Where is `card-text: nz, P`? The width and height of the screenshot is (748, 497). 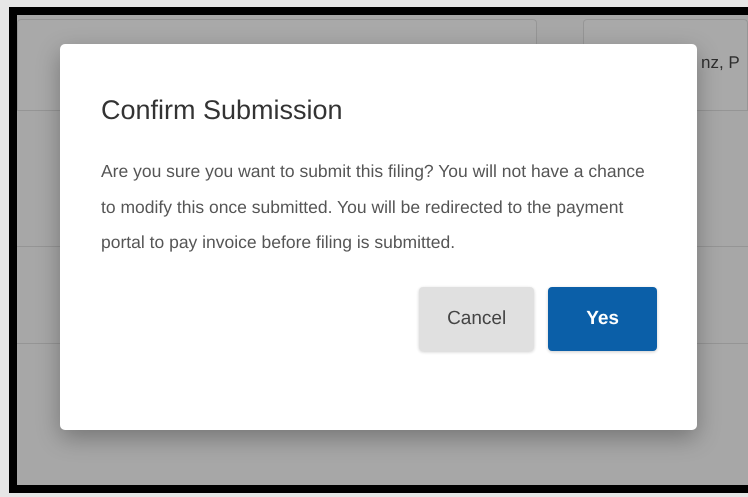 card-text: nz, P is located at coordinates (720, 63).